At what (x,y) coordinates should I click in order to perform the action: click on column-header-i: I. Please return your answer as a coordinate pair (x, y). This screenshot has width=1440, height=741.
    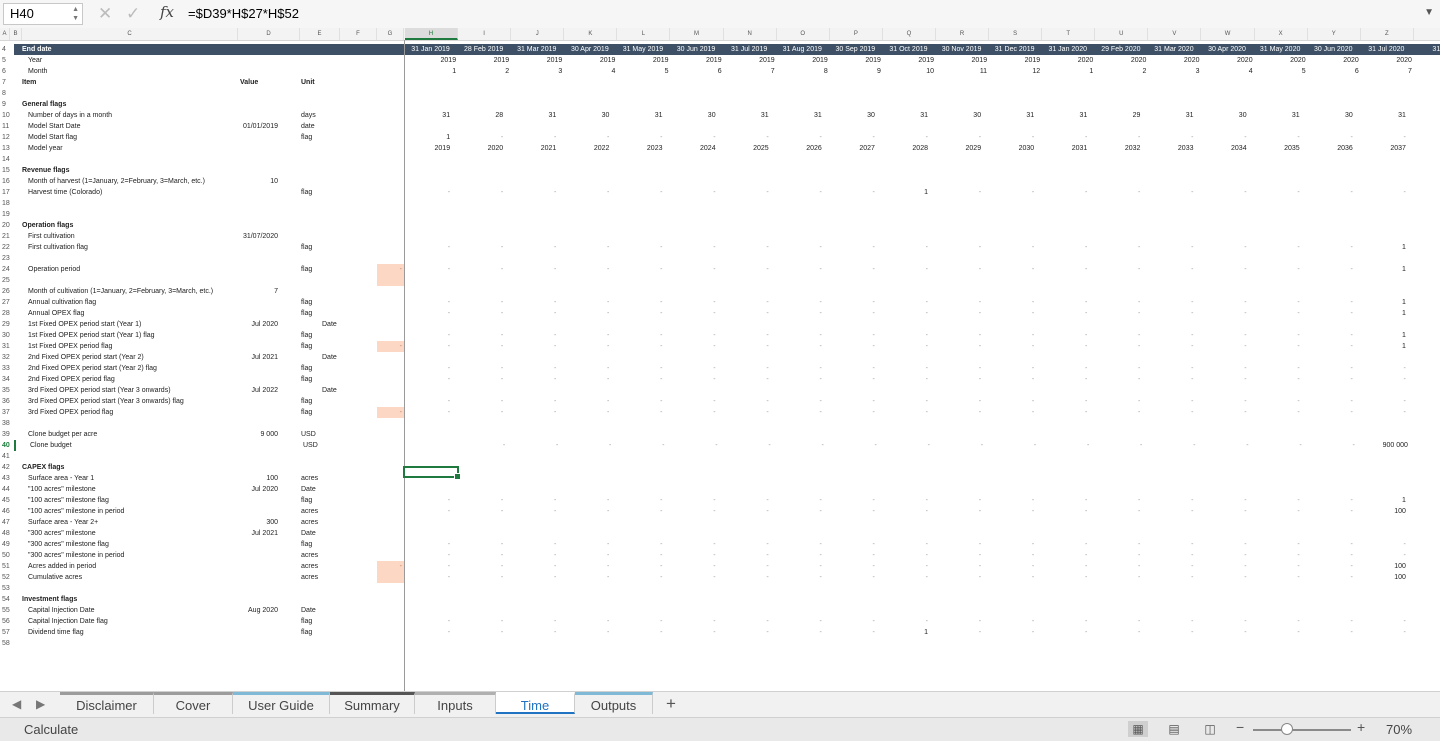
    Looking at the image, I should click on (485, 34).